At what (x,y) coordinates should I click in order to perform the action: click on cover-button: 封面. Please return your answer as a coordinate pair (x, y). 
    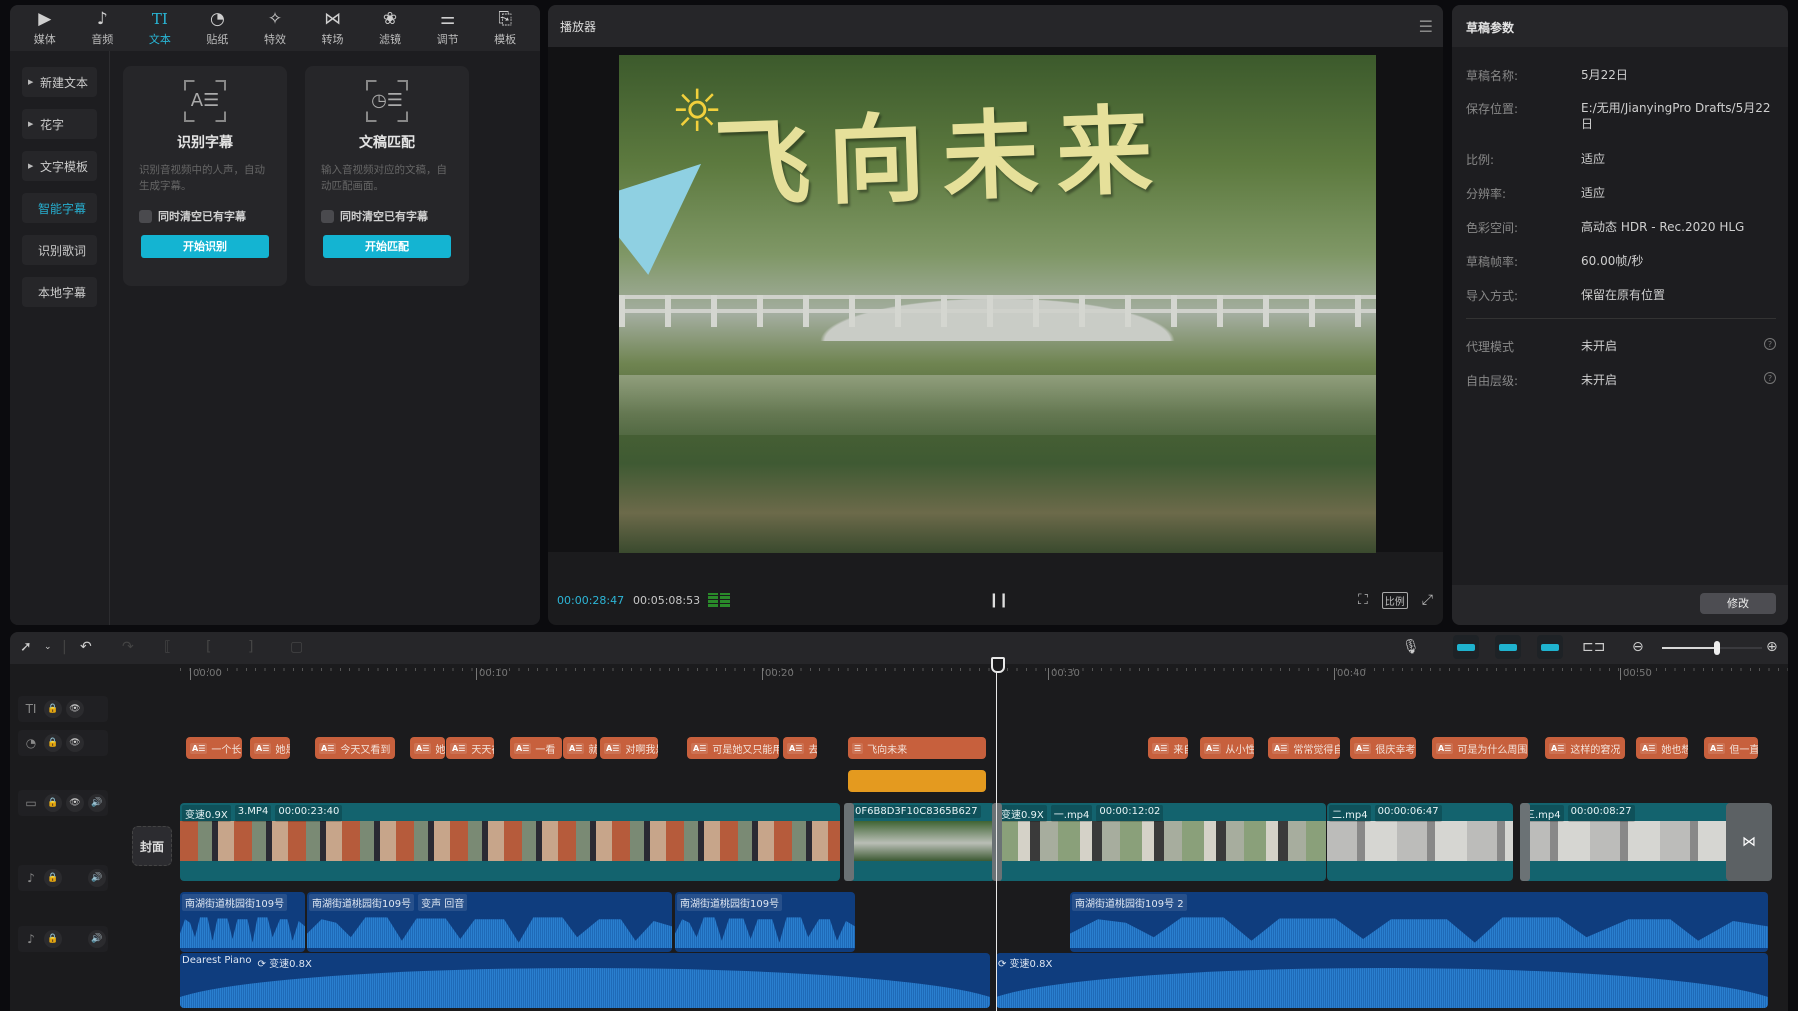
    Looking at the image, I should click on (152, 846).